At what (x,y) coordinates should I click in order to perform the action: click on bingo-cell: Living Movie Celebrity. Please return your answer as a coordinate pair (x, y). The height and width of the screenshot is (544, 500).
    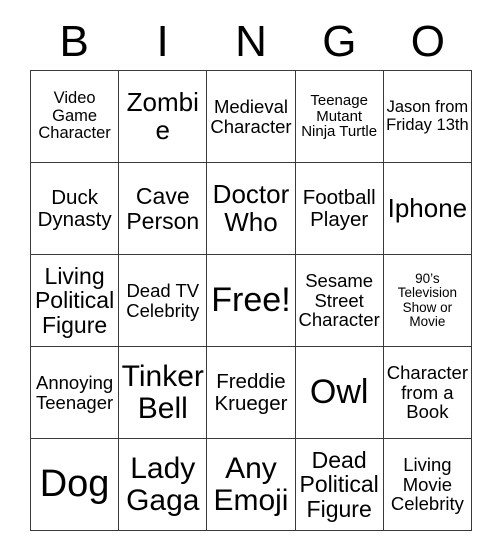
    Looking at the image, I should click on (427, 484).